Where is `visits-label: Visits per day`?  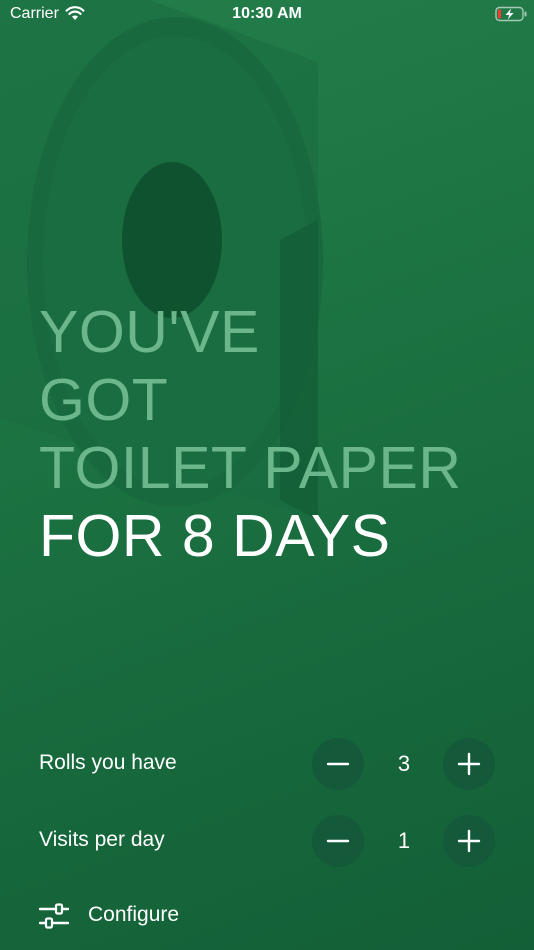 visits-label: Visits per day is located at coordinates (102, 839).